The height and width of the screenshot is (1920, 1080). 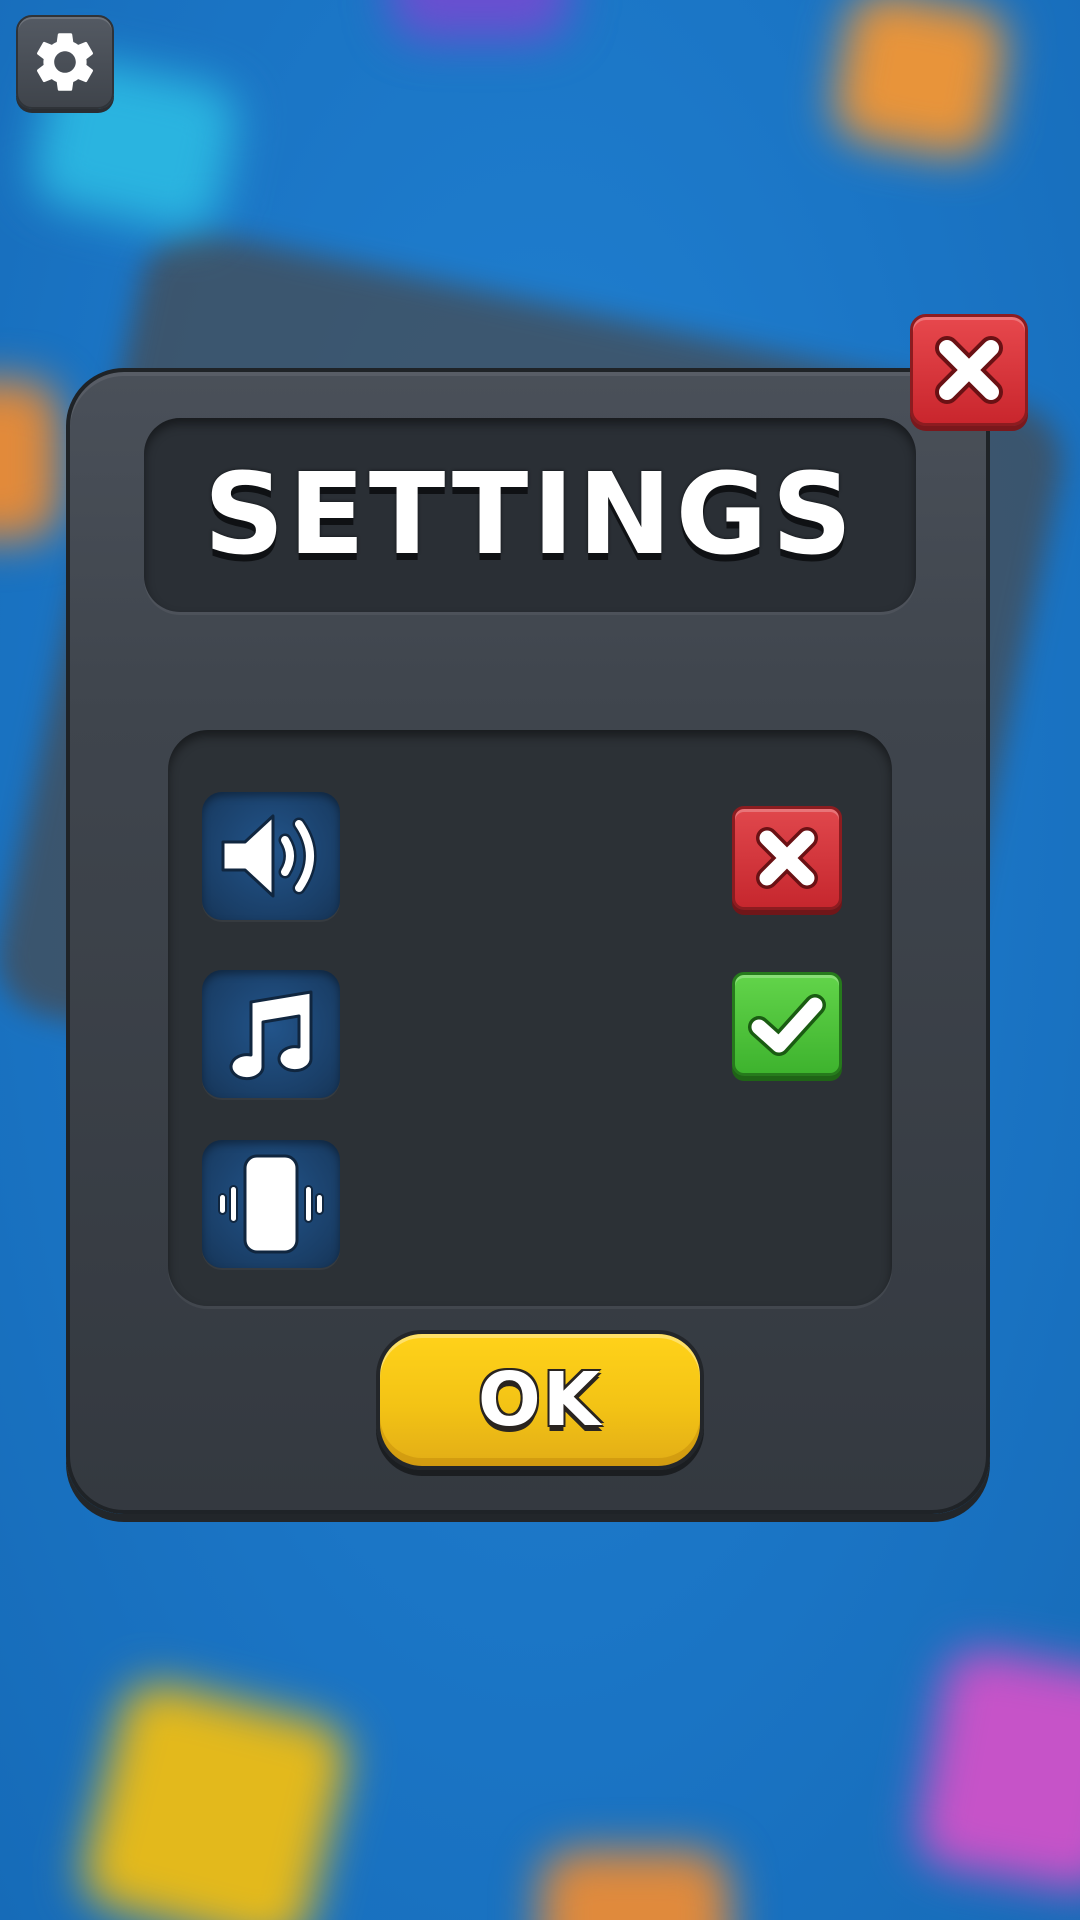 I want to click on settings-button, so click(x=65, y=62).